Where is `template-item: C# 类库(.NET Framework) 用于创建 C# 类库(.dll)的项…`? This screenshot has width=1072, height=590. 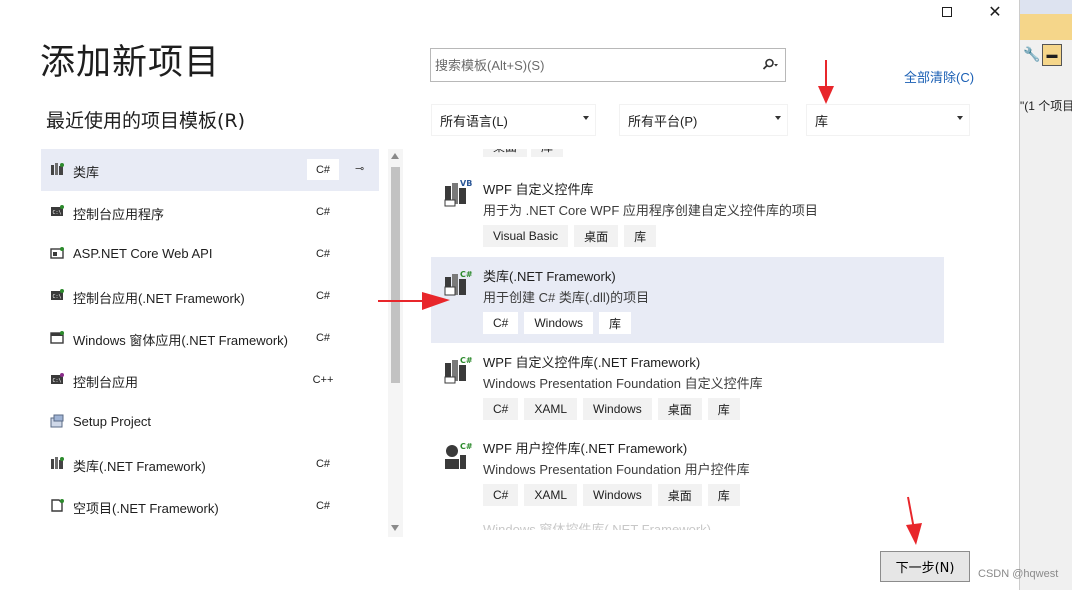 template-item: C# 类库(.NET Framework) 用于创建 C# 类库(.dll)的项… is located at coordinates (687, 300).